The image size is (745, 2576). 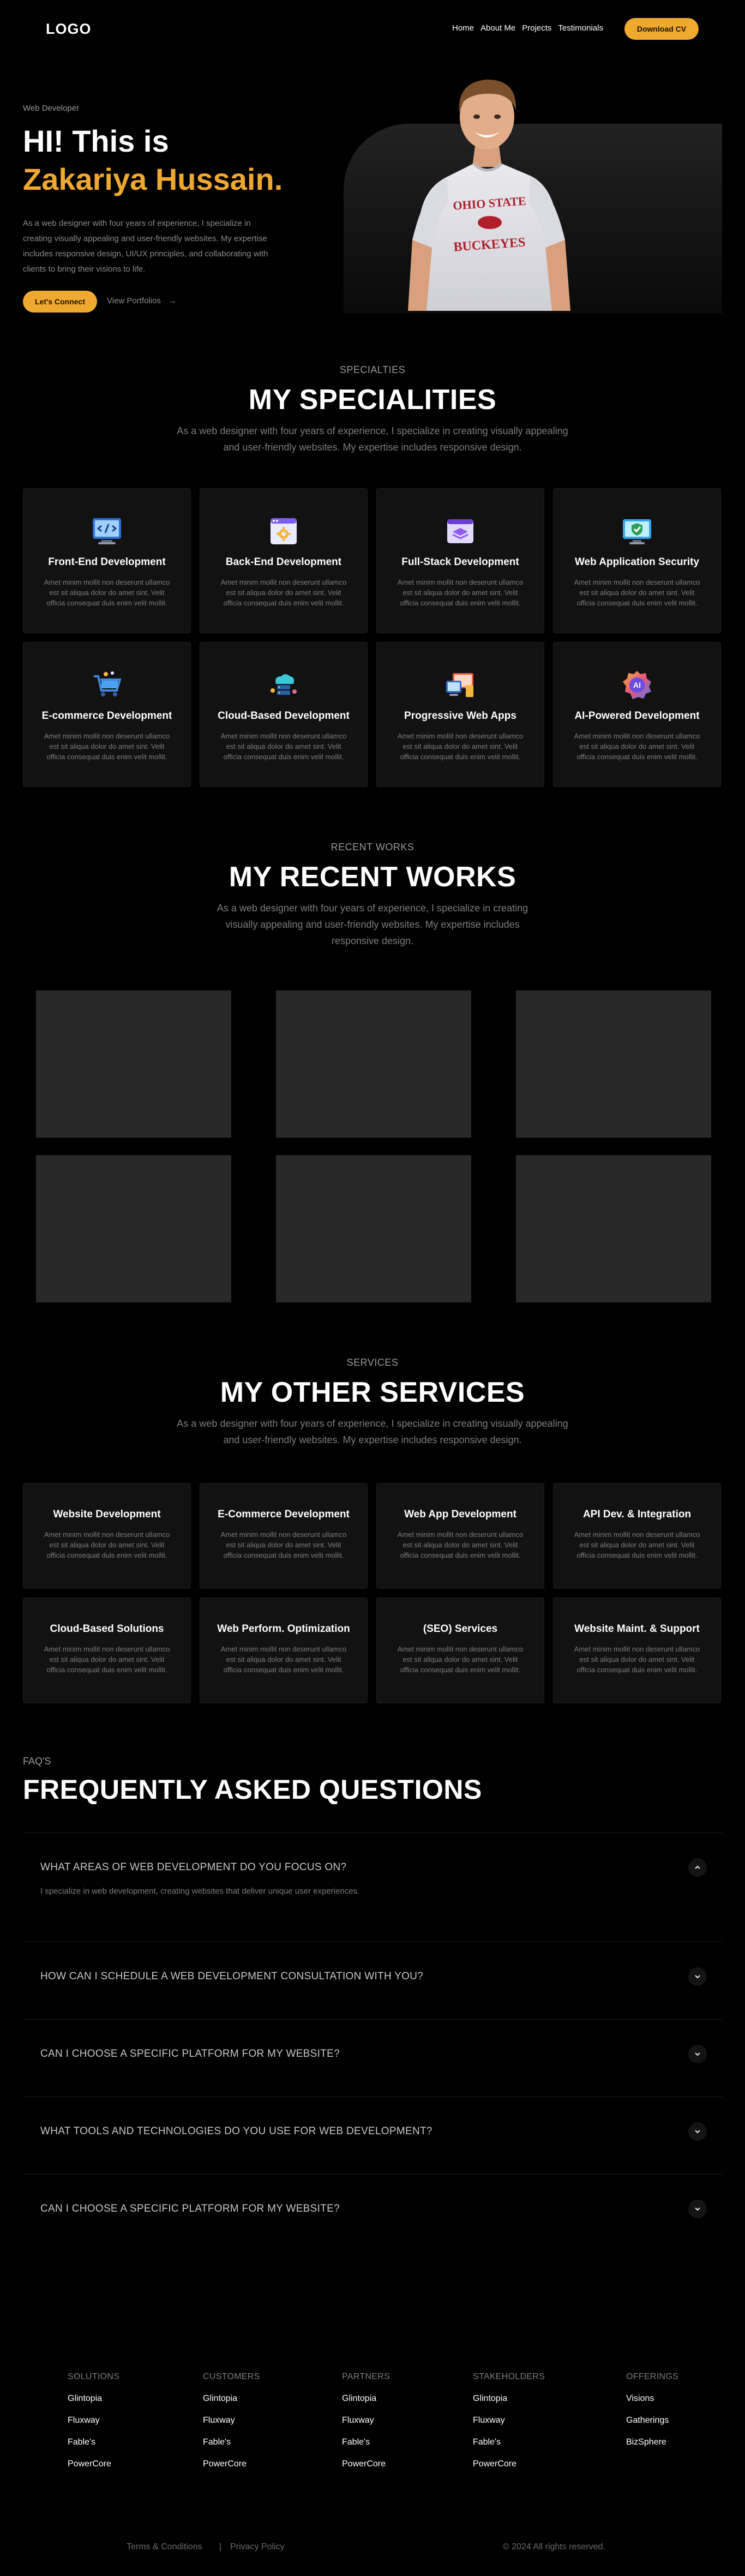 What do you see at coordinates (652, 2421) in the screenshot?
I see `footer-link: Gatherings` at bounding box center [652, 2421].